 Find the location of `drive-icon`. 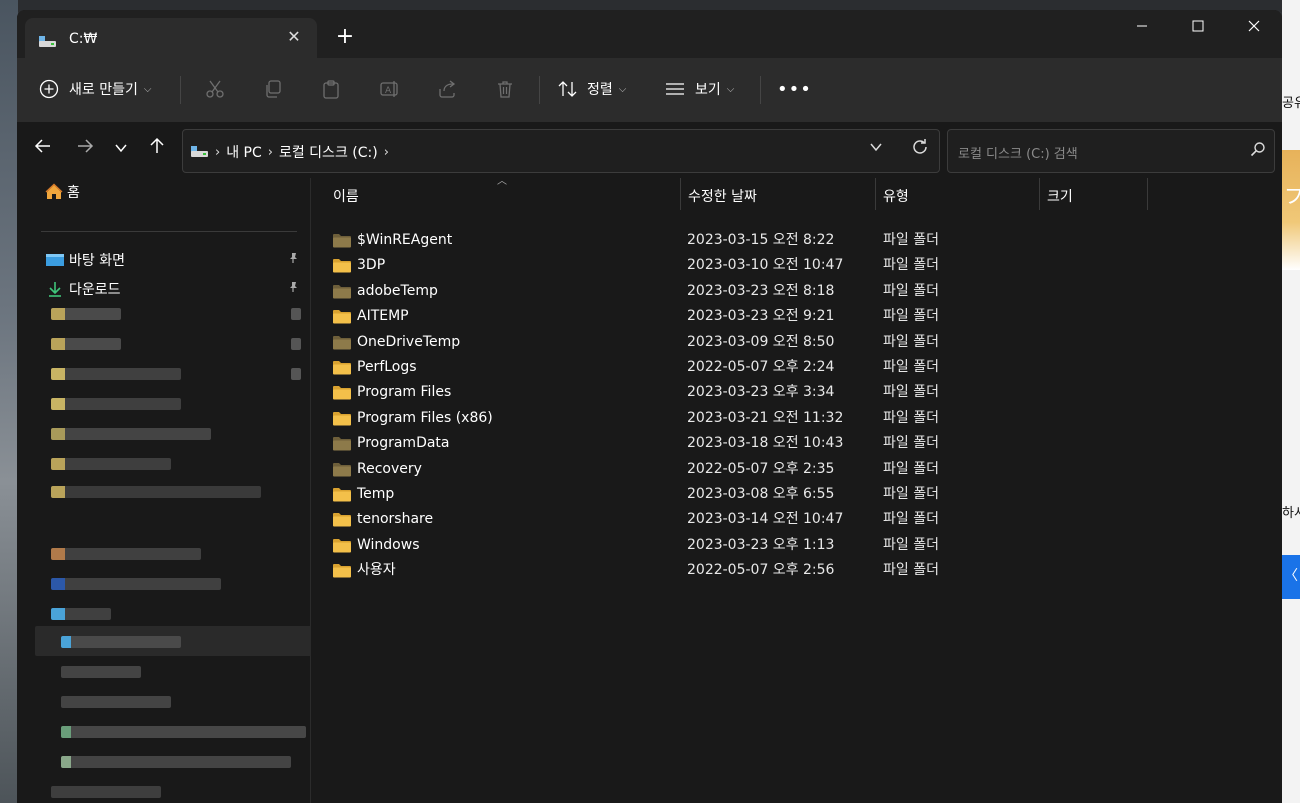

drive-icon is located at coordinates (199, 151).